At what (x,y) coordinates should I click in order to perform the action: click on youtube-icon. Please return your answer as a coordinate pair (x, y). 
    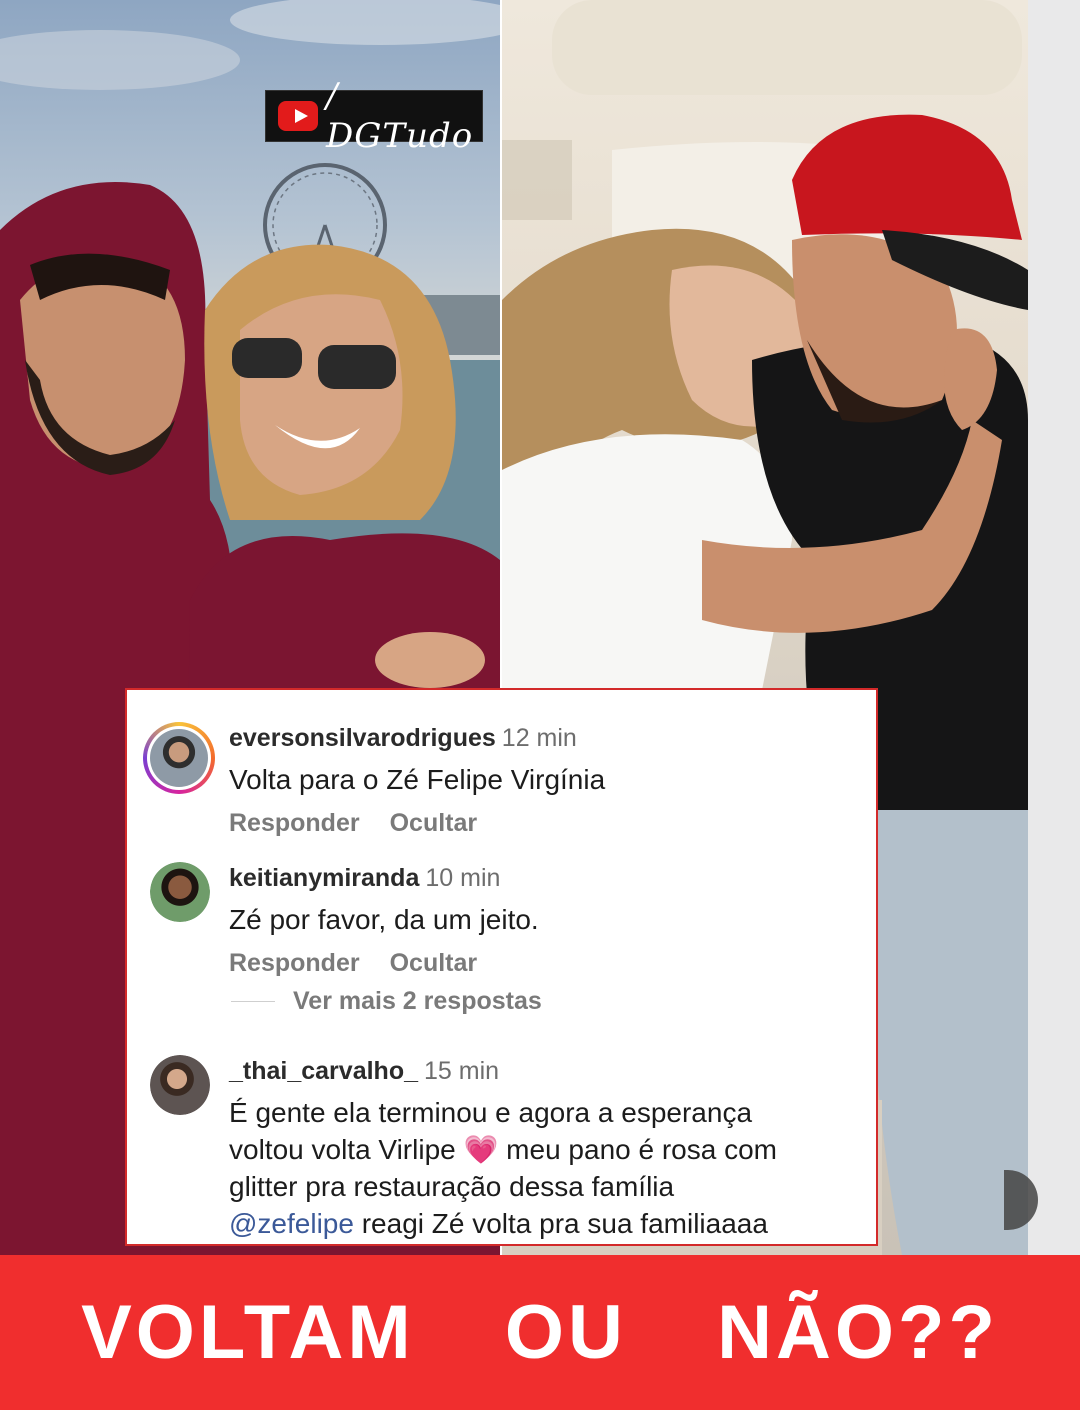
    Looking at the image, I should click on (298, 116).